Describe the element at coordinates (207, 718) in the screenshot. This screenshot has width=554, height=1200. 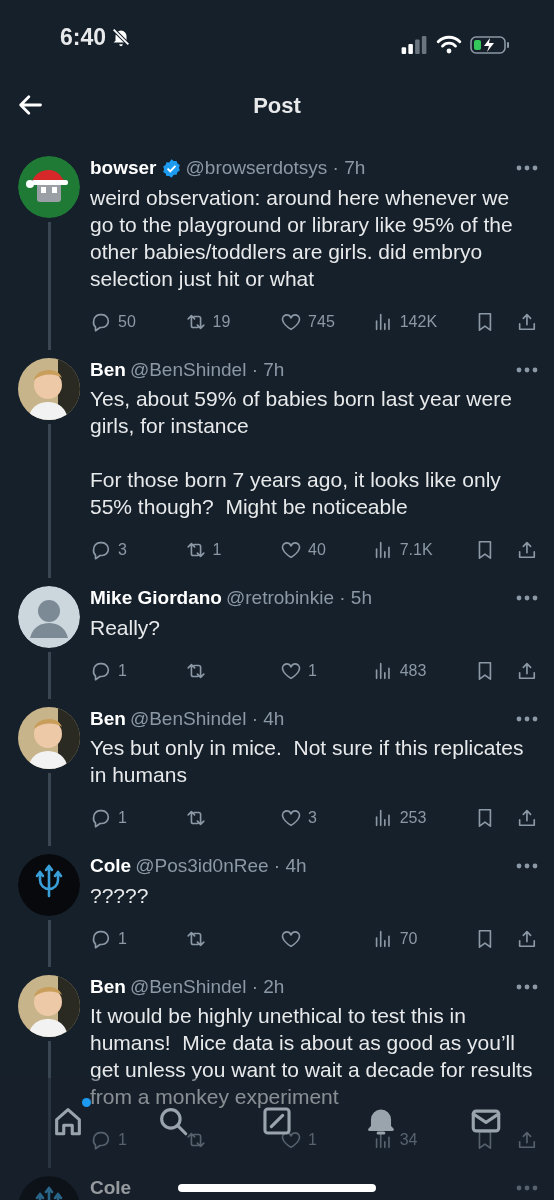
I see `handle-and-time: @BenShindel · 4h` at that location.